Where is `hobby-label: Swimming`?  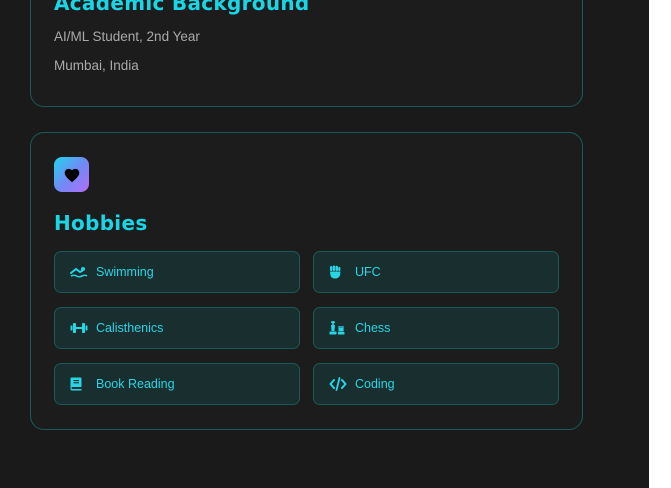 hobby-label: Swimming is located at coordinates (125, 272).